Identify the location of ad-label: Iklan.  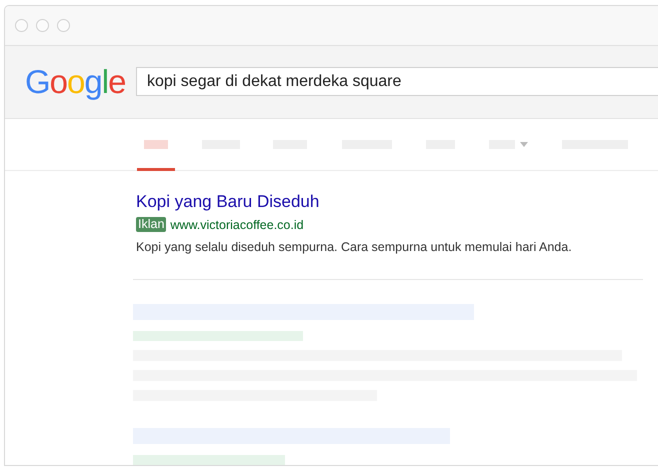
(151, 224).